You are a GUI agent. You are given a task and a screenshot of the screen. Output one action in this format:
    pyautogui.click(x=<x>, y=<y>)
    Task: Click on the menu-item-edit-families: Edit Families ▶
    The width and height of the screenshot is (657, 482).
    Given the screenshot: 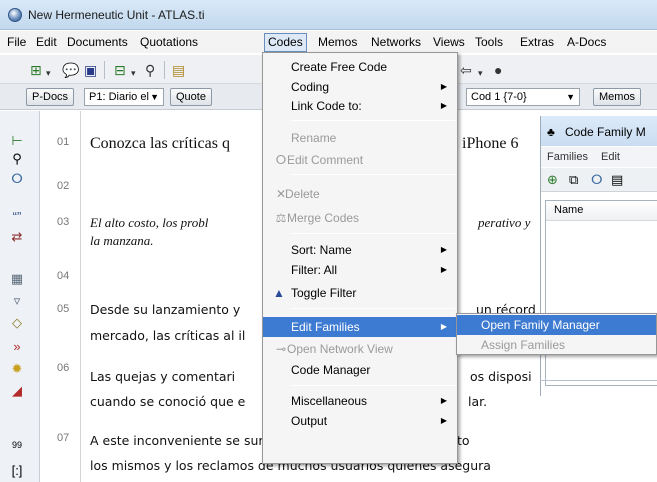 What is the action you would take?
    pyautogui.click(x=360, y=327)
    